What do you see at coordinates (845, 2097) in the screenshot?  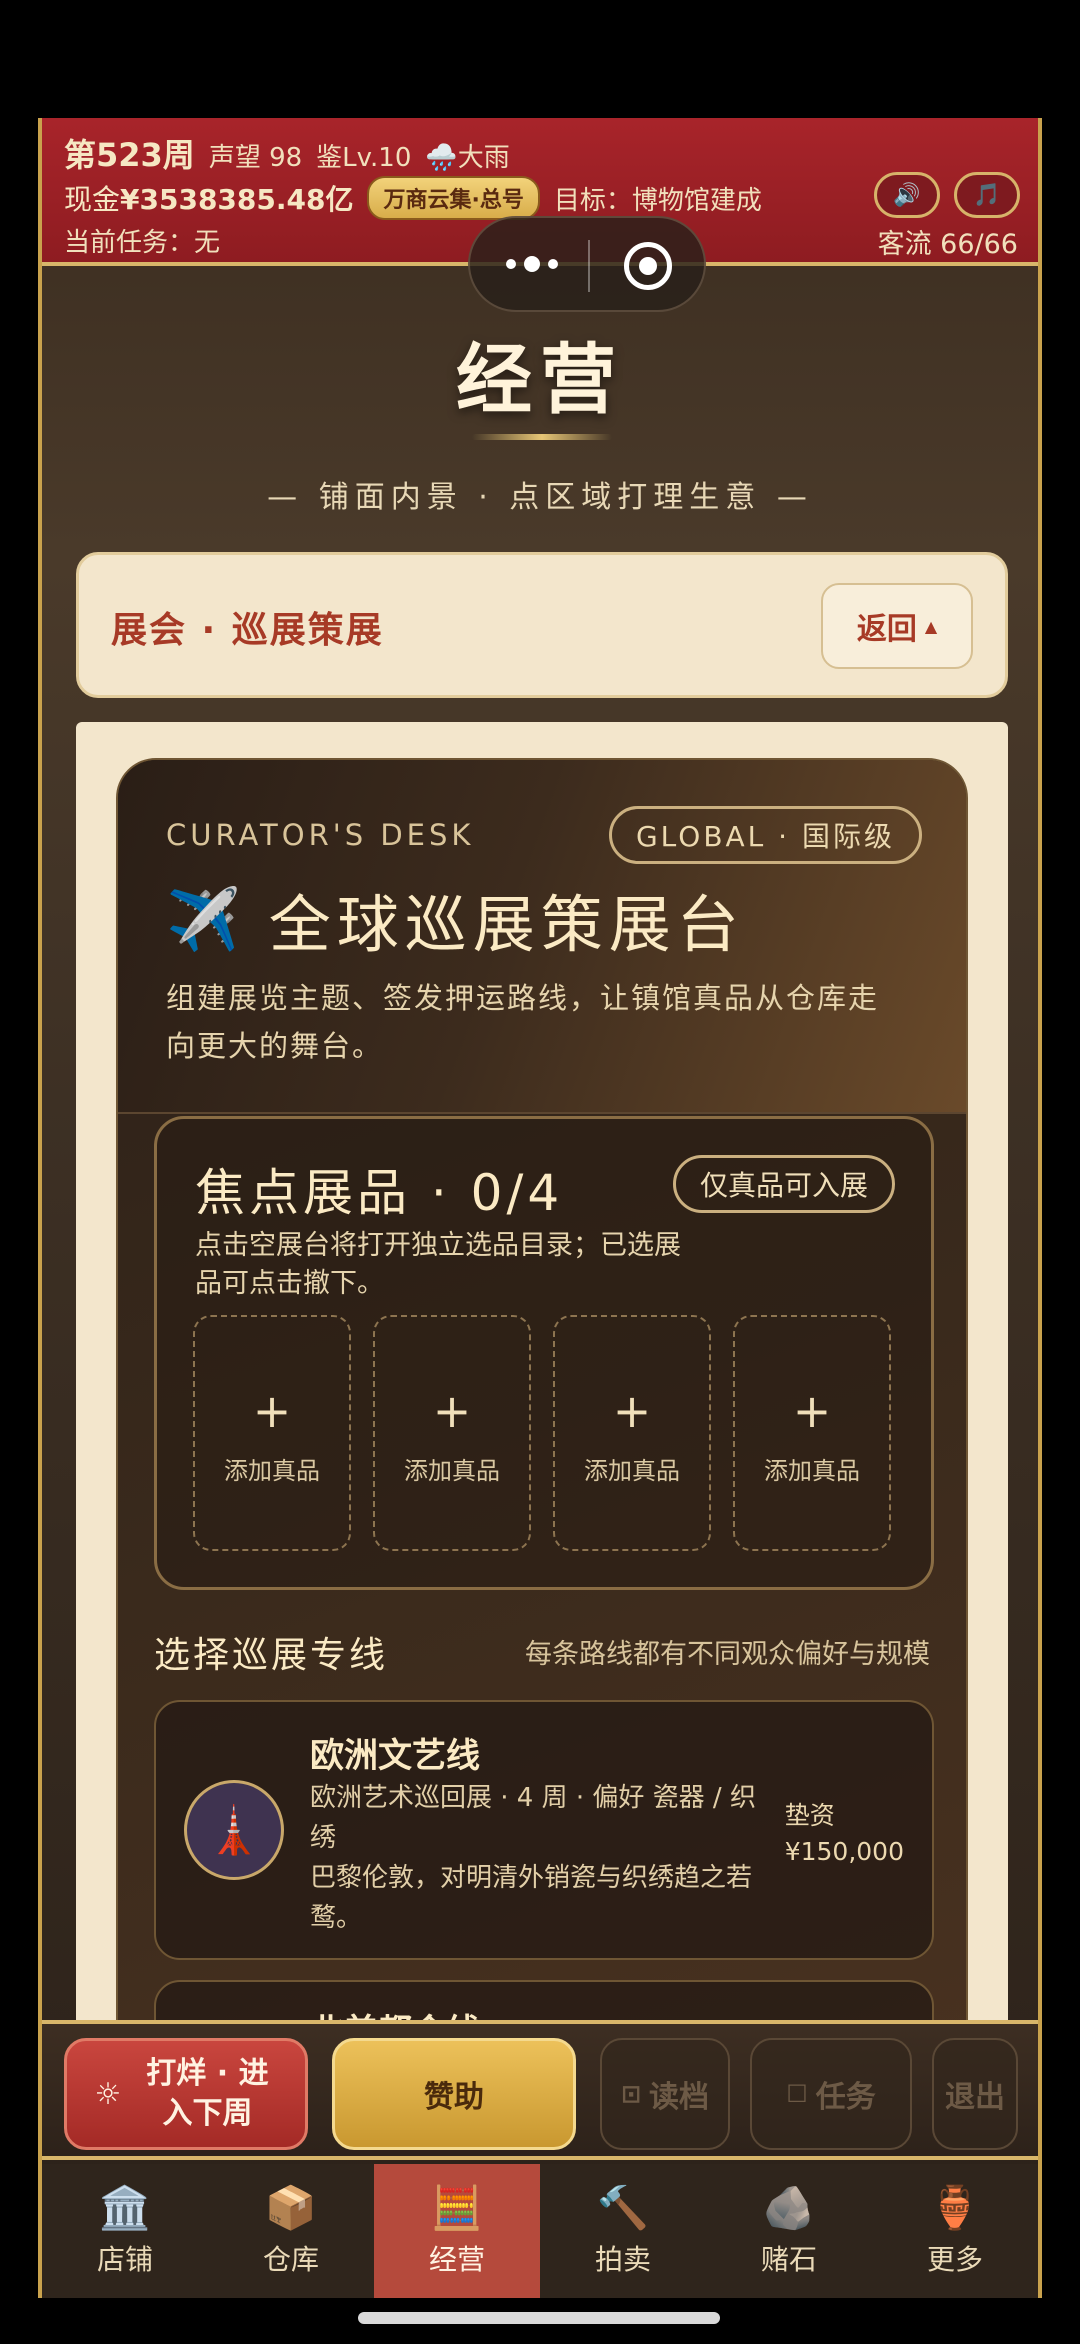 I see `task-label: 任务` at bounding box center [845, 2097].